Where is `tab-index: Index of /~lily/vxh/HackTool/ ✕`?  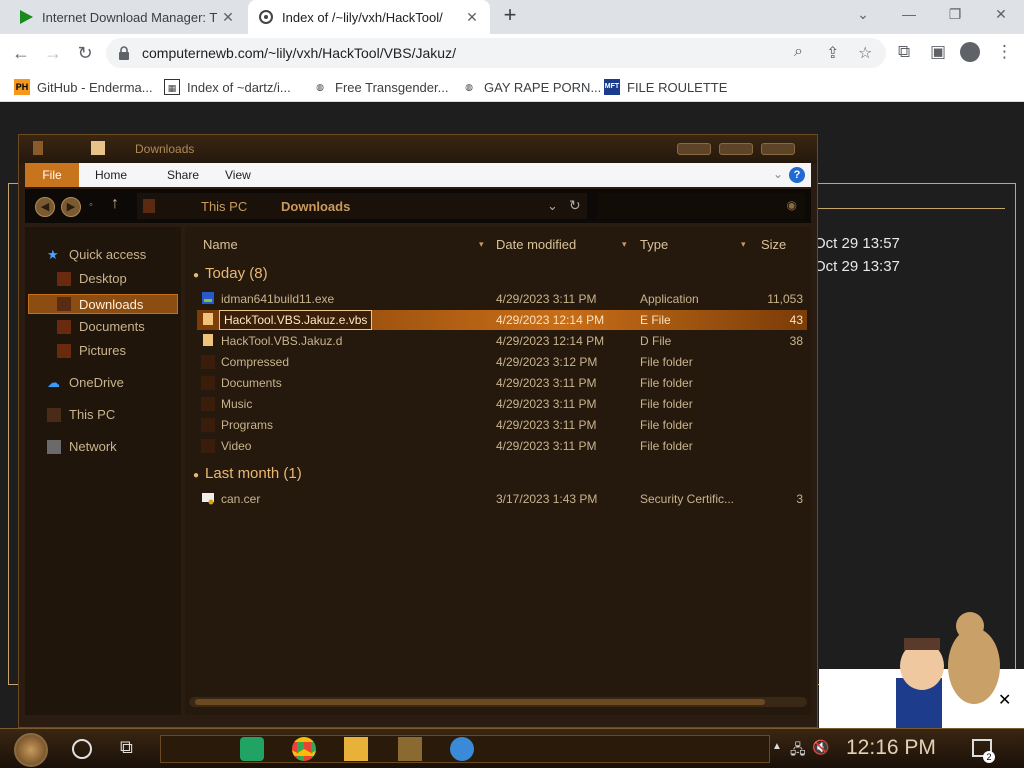
tab-index: Index of /~lily/vxh/HackTool/ ✕ is located at coordinates (369, 17).